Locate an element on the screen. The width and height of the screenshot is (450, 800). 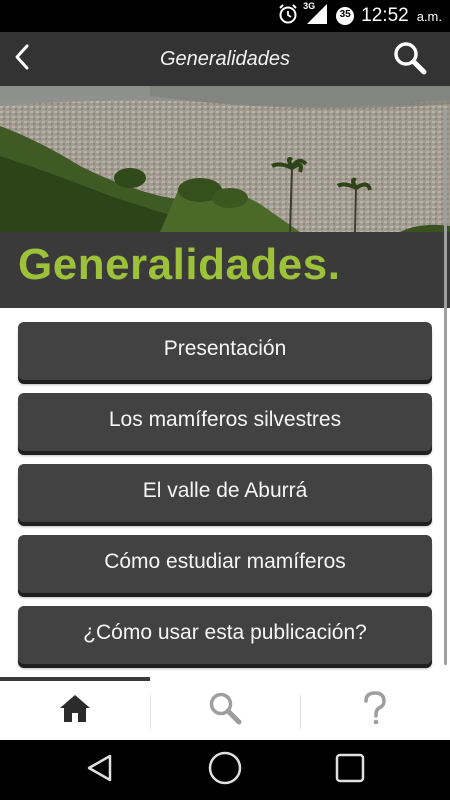
app-bar: Generalidades is located at coordinates (225, 59).